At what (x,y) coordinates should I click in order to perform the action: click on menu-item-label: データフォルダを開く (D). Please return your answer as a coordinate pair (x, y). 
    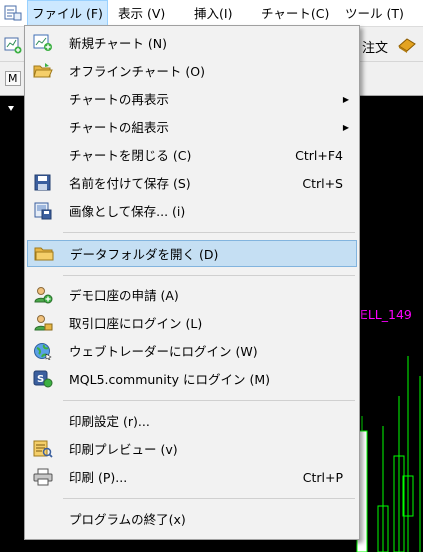
    Looking at the image, I should click on (144, 254).